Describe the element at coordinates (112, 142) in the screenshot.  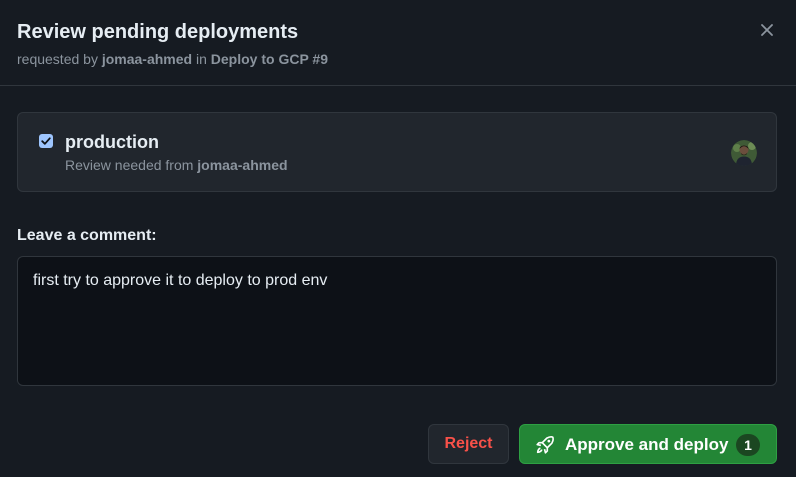
I see `environment-name: production` at that location.